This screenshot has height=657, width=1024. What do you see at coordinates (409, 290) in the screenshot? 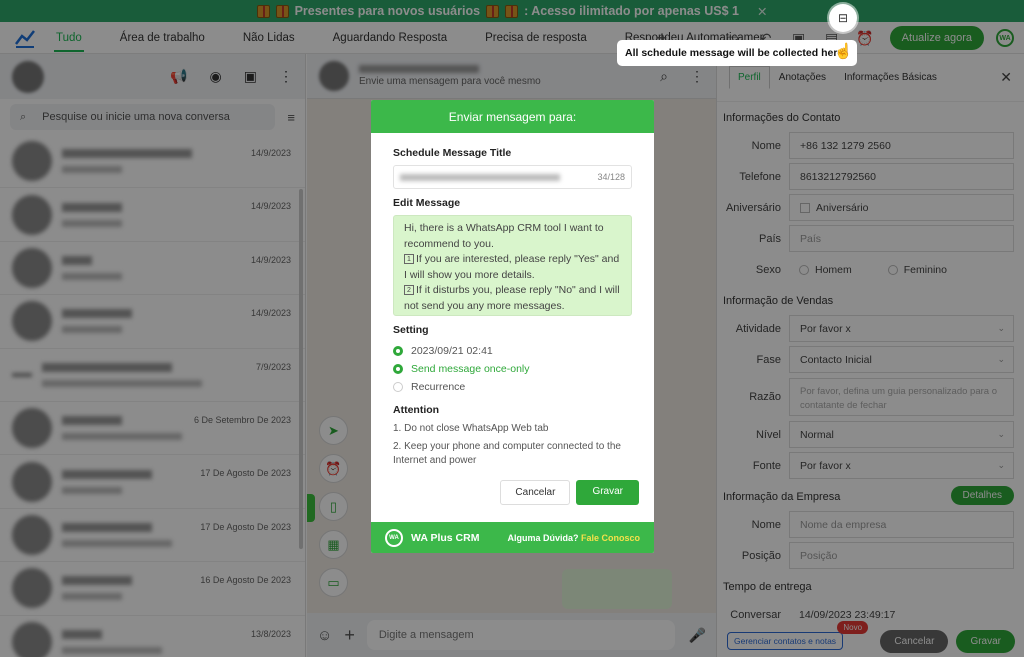
I see `keycap-2-icon: 2` at bounding box center [409, 290].